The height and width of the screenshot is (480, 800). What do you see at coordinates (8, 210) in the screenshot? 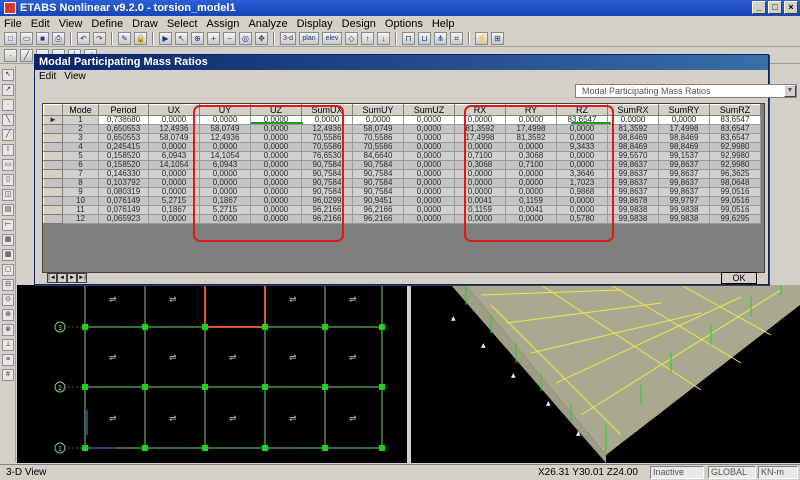
I see `draw-slab-icon: ▤` at bounding box center [8, 210].